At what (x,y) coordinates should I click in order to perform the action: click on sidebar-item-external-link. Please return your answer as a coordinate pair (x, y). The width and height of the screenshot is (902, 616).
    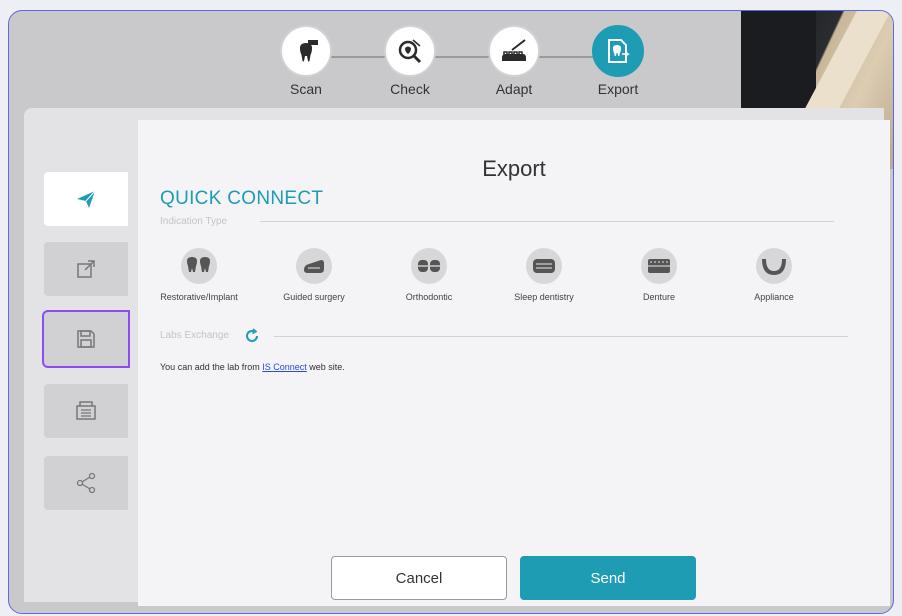
    Looking at the image, I should click on (86, 269).